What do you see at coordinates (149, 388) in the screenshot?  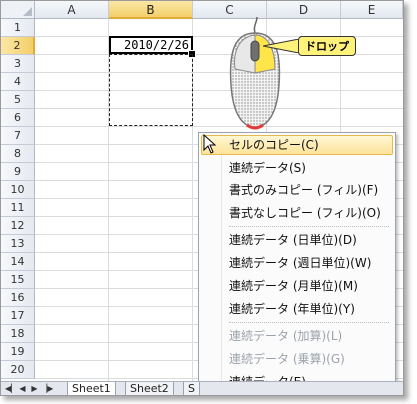 I see `sheet-tab-2: Sheet2` at bounding box center [149, 388].